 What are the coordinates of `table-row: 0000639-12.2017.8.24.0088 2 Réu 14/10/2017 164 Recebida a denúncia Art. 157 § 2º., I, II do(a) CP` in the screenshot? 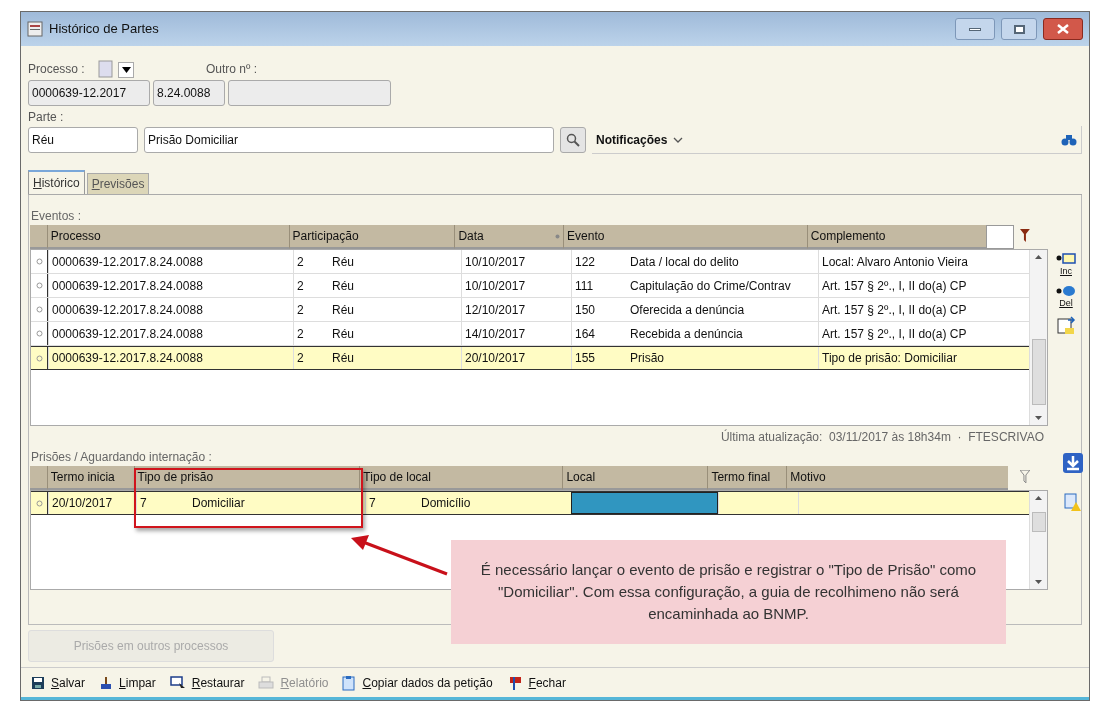 It's located at (530, 334).